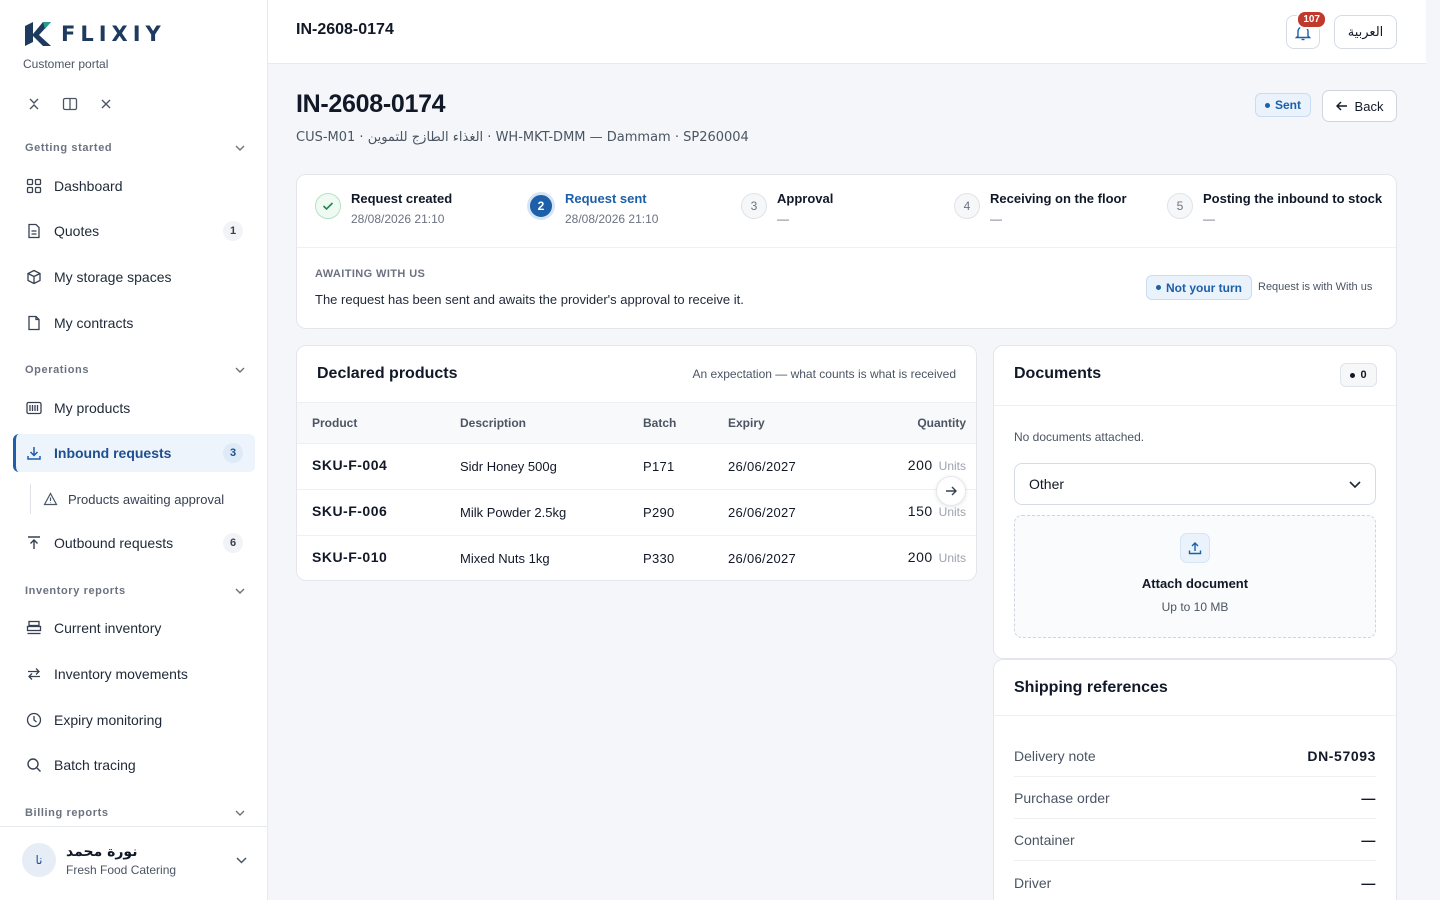 This screenshot has width=1440, height=900. I want to click on brand-logo: FLIXIY, so click(94, 34).